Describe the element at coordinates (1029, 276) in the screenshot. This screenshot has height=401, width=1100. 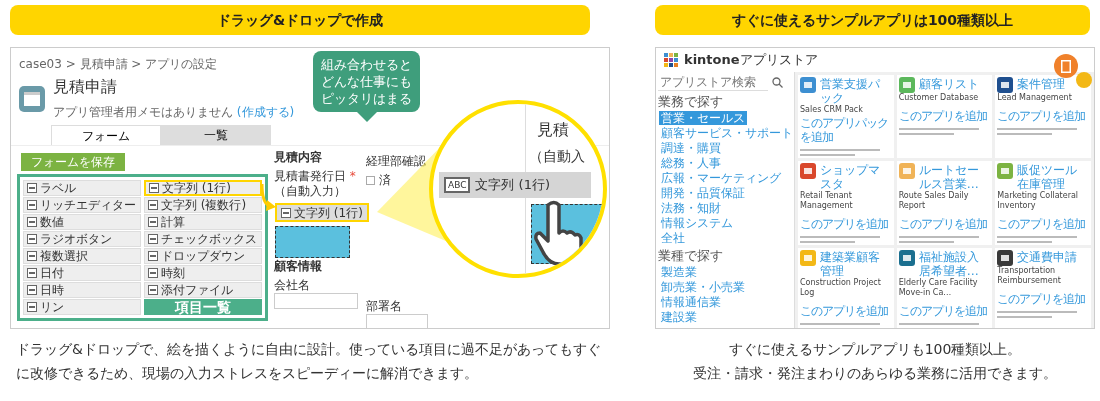
I see `app-subtitle: Transportation Reimbursement` at that location.